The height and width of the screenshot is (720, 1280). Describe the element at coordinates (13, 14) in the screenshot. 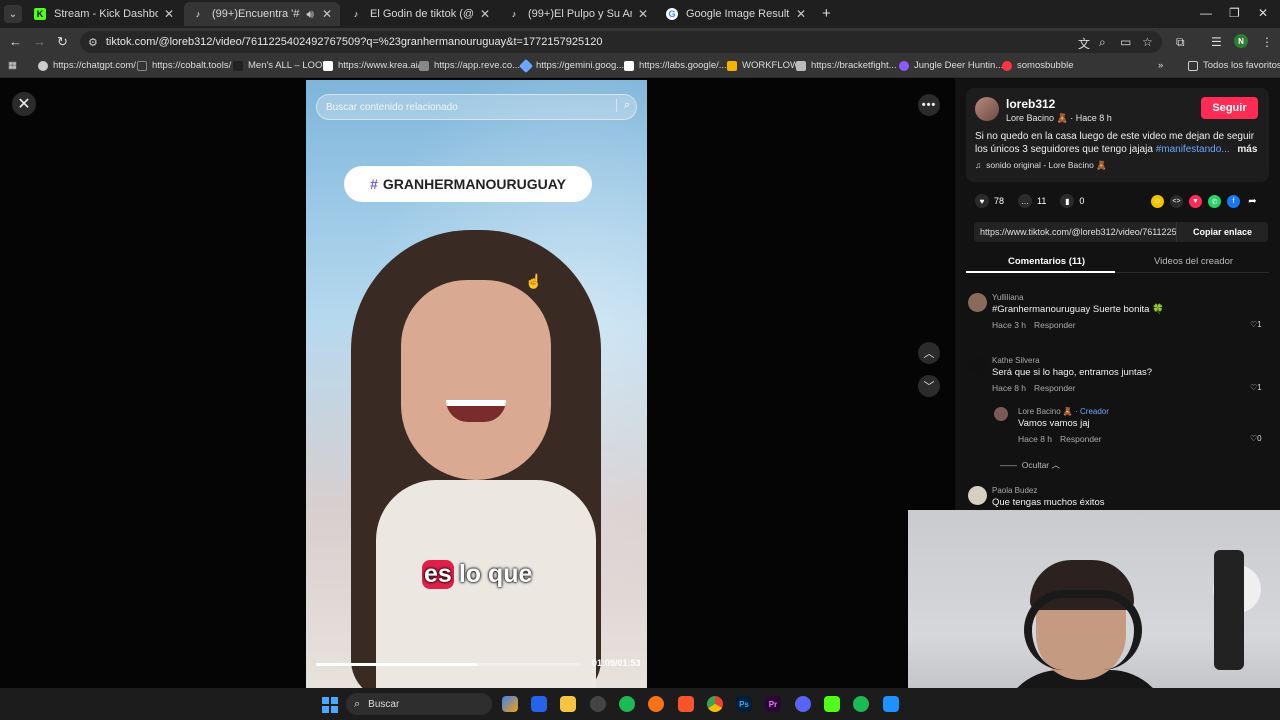

I see `tab-search-button: ⌄` at that location.